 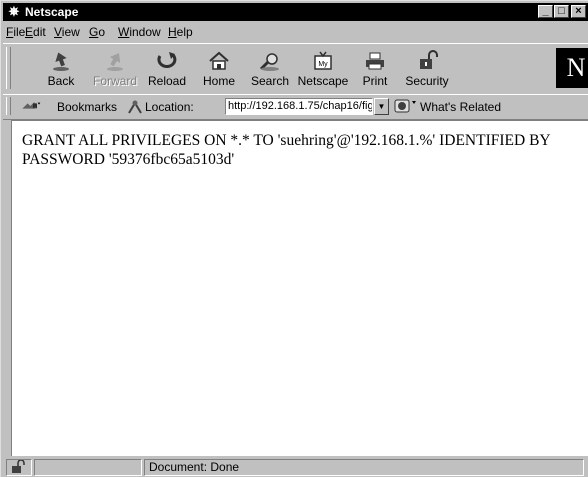 I want to click on minimize-button: _, so click(x=545, y=11).